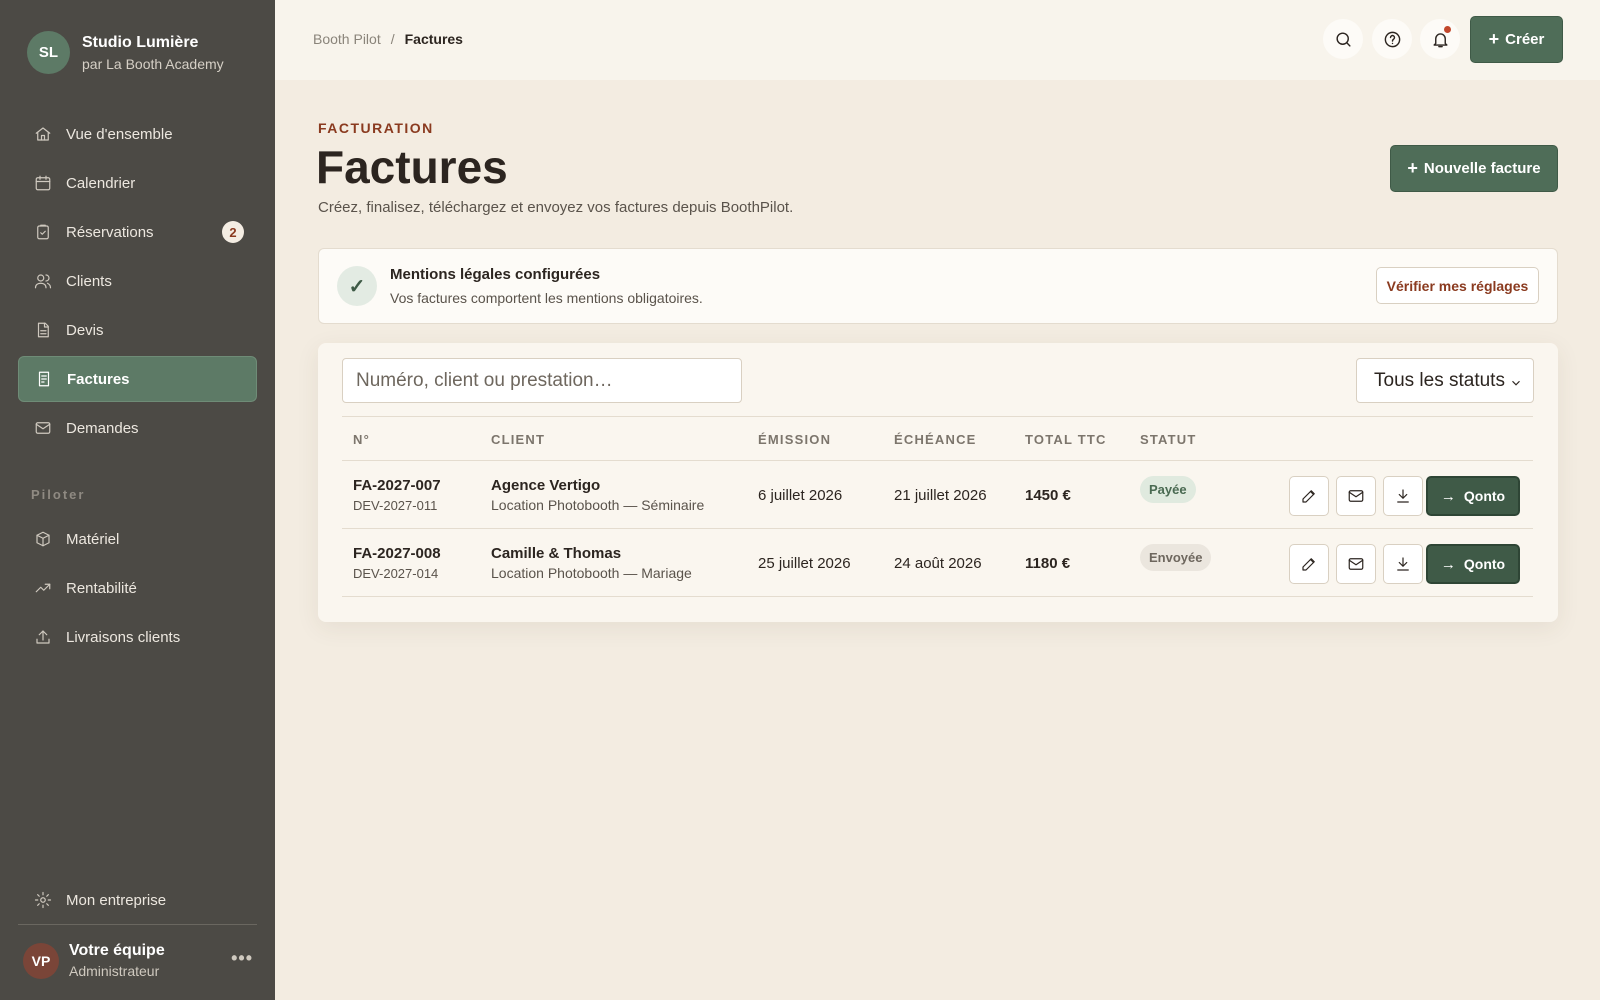  Describe the element at coordinates (795, 439) in the screenshot. I see `column-header-issued: ÉMISSION` at that location.